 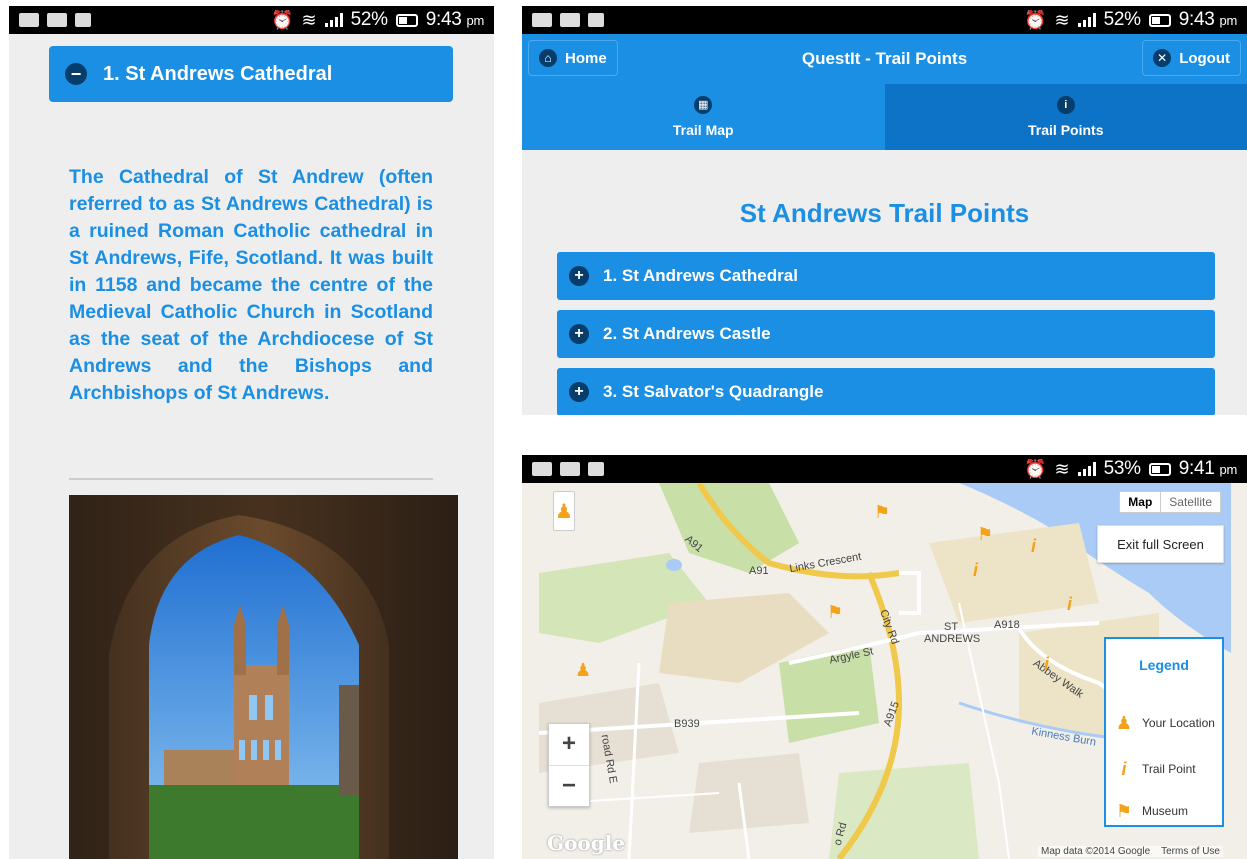 What do you see at coordinates (703, 117) in the screenshot?
I see `tab-trail-map: ▦ Trail Map` at bounding box center [703, 117].